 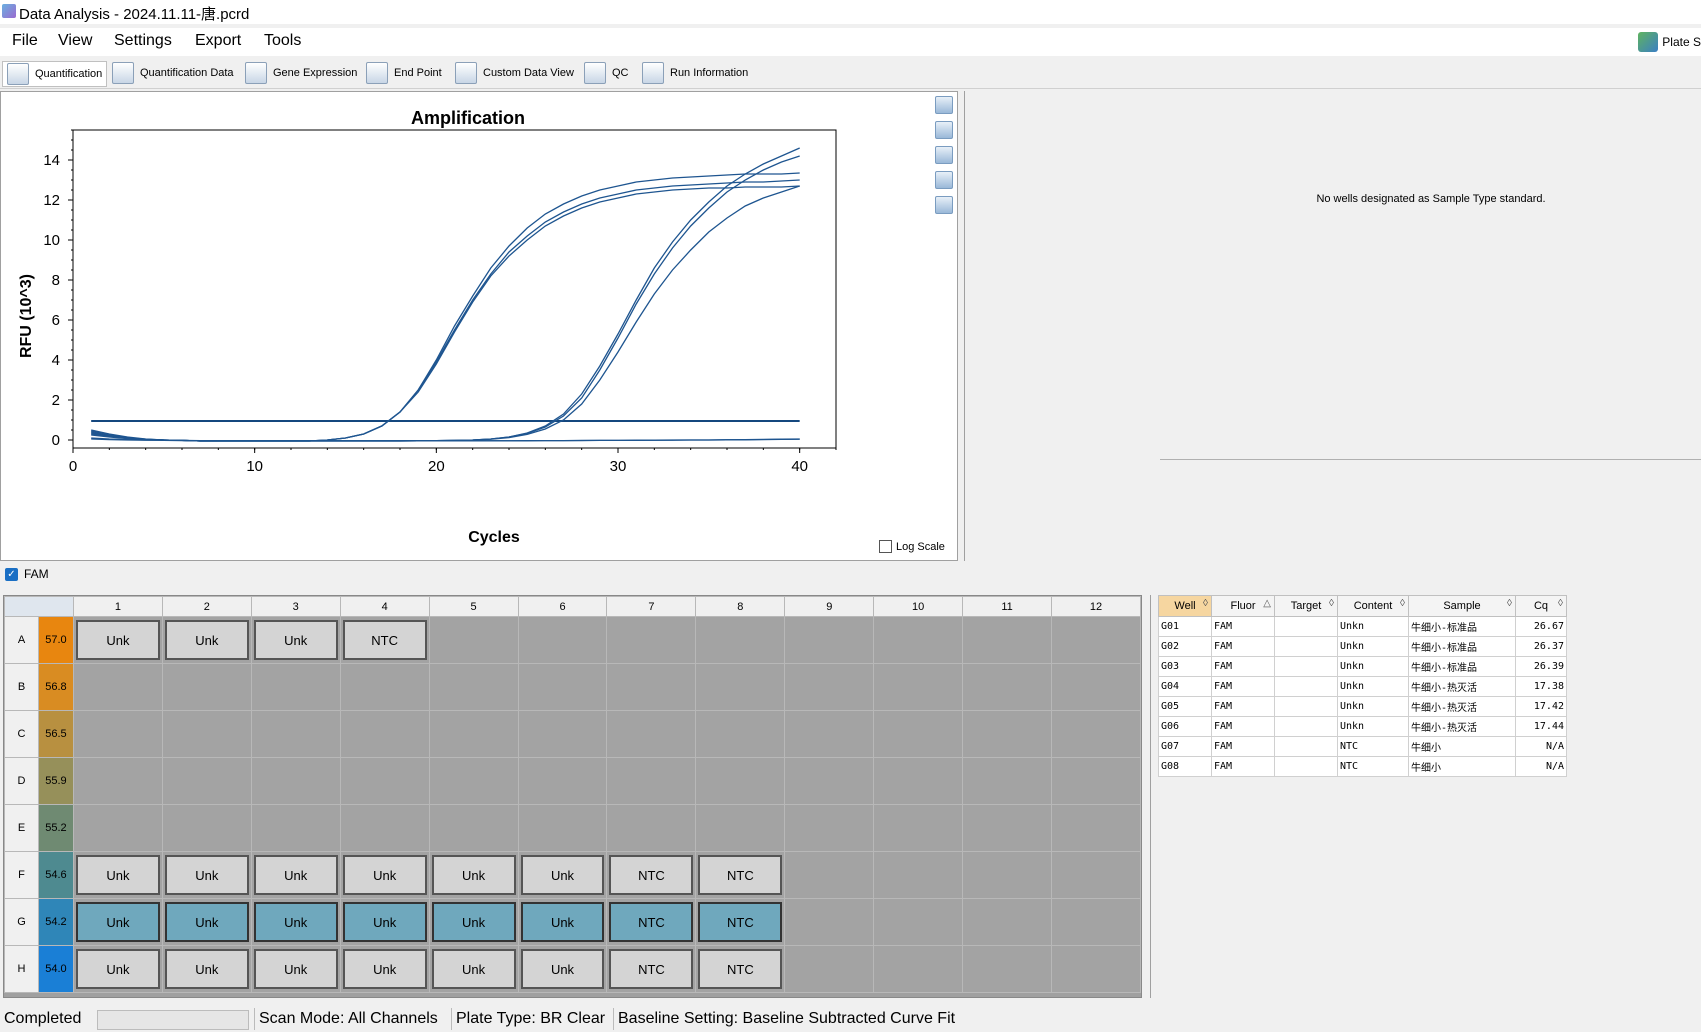 I want to click on menu-export: Export, so click(x=218, y=41).